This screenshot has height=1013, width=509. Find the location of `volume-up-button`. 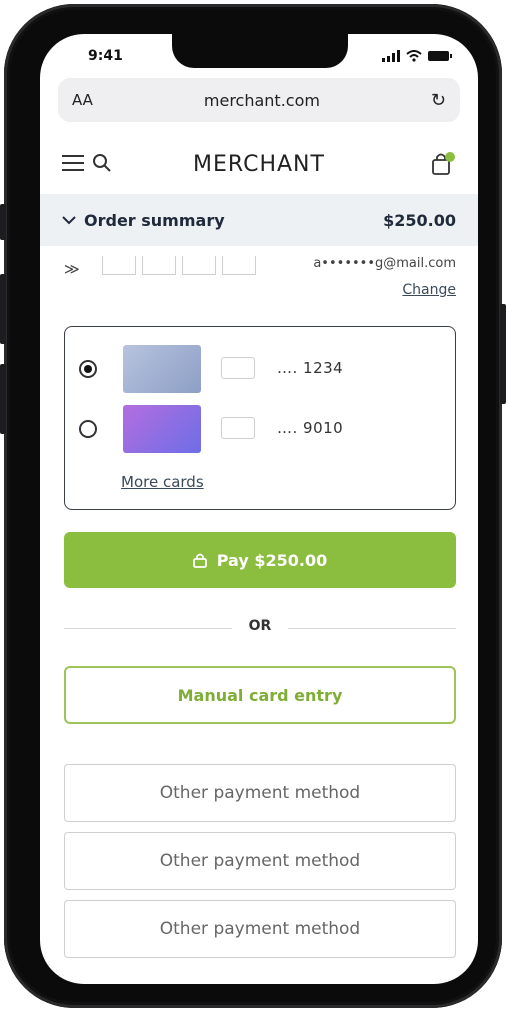

volume-up-button is located at coordinates (3, 309).